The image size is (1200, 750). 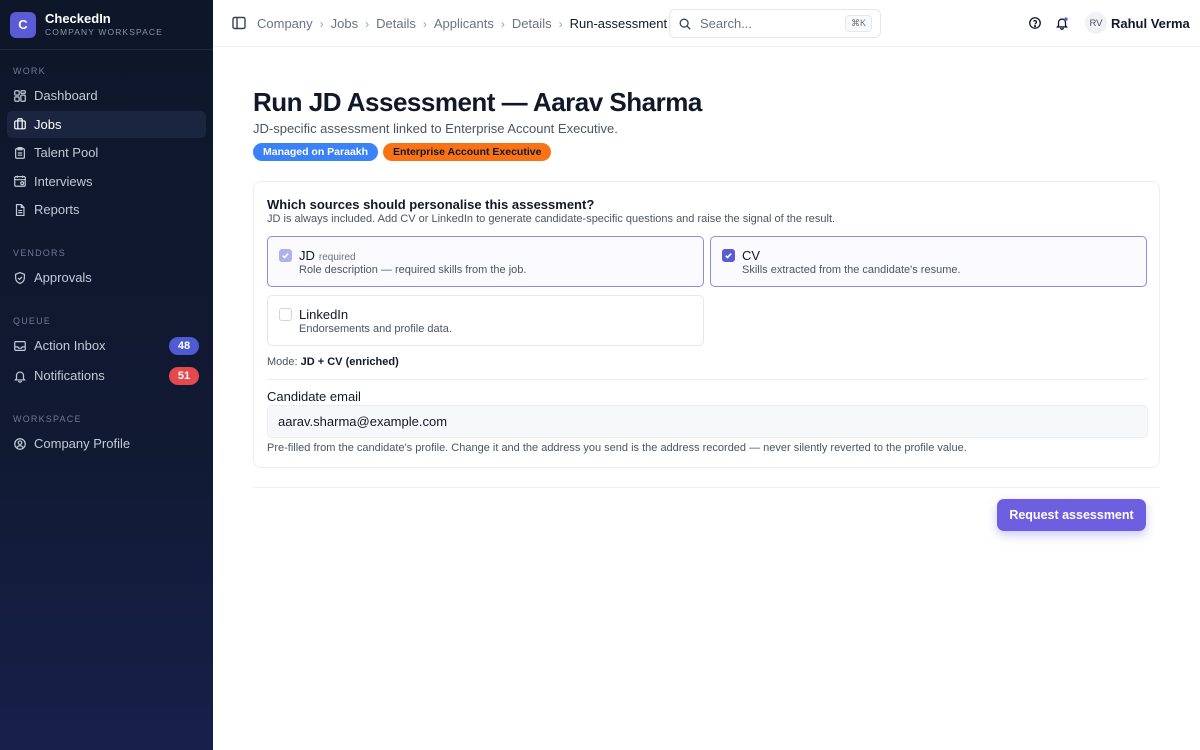 I want to click on job-title-badge: Enterprise Account Executive, so click(x=467, y=152).